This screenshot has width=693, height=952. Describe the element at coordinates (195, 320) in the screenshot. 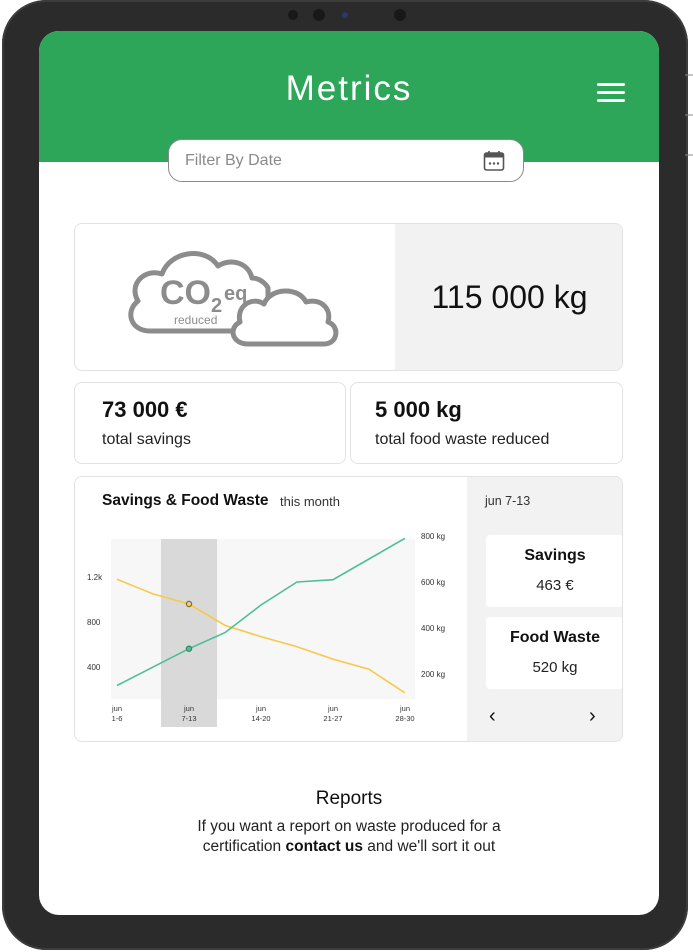

I see `co2-reduced-text: reduced` at that location.